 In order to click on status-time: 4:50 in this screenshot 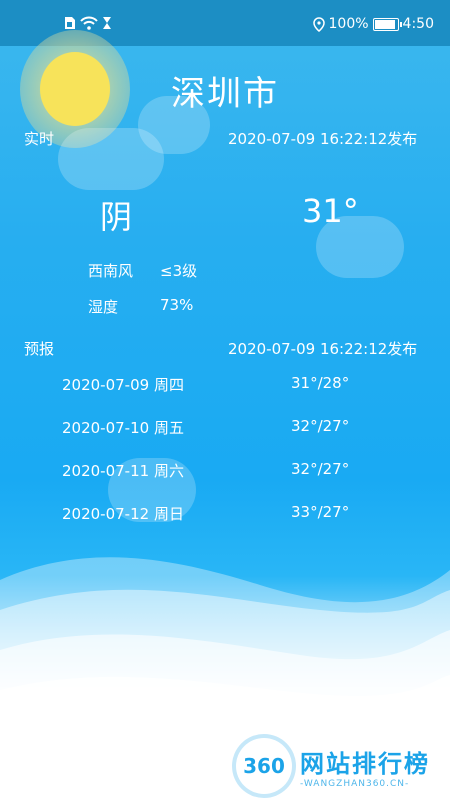, I will do `click(418, 24)`.